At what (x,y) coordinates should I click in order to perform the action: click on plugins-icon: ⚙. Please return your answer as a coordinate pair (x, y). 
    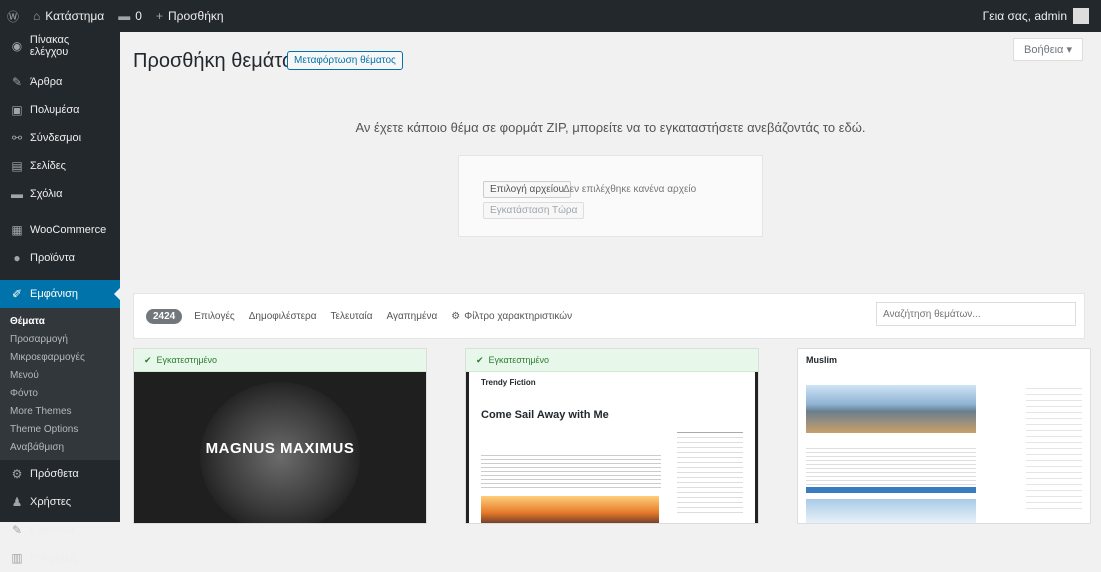
    Looking at the image, I should click on (17, 474).